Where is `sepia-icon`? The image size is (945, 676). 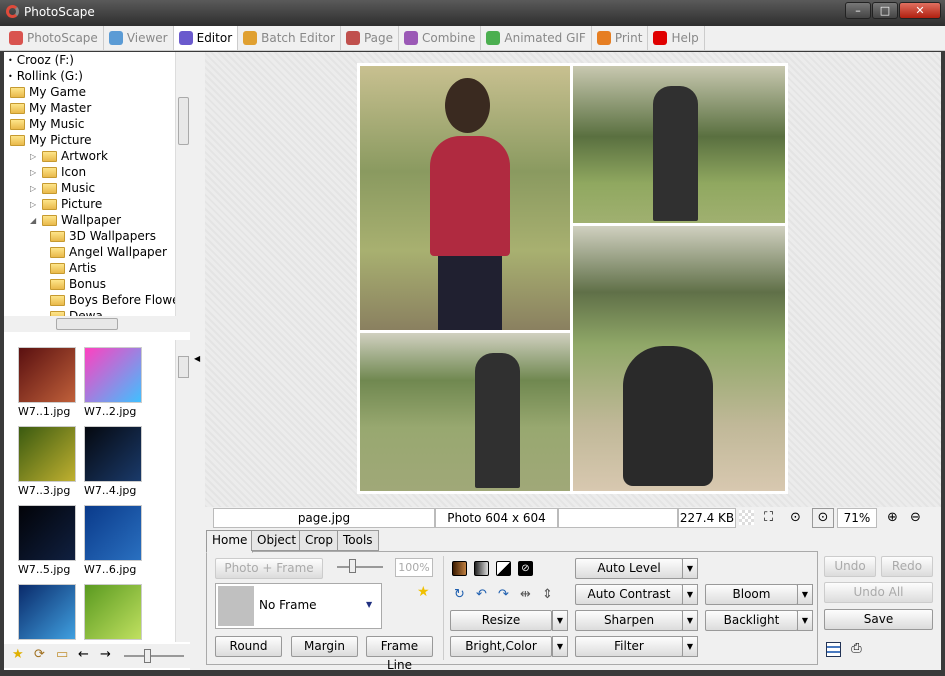
sepia-icon is located at coordinates (459, 568).